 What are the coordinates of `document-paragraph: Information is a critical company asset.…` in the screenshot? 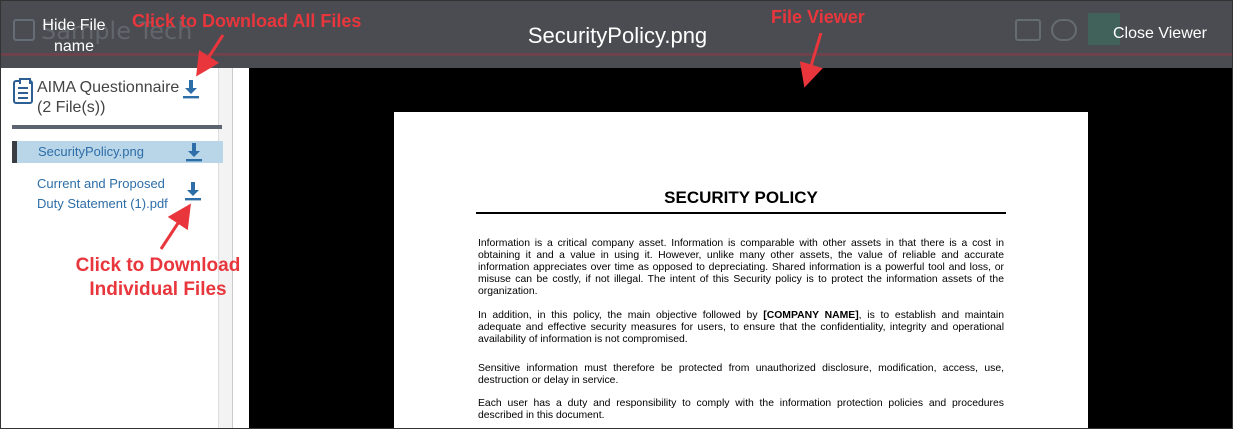 It's located at (741, 267).